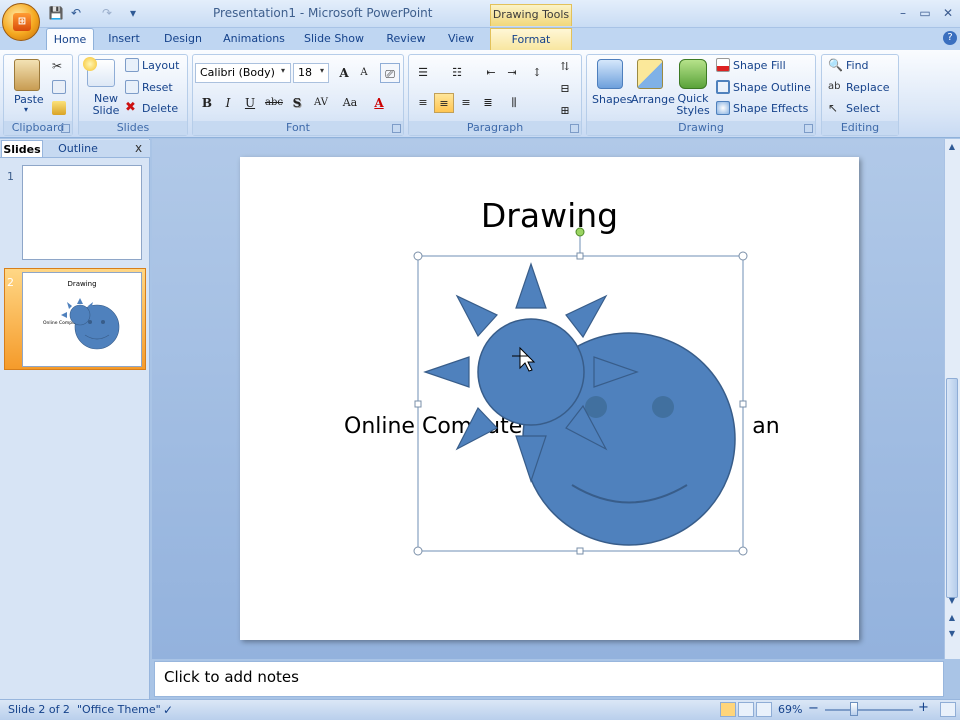  I want to click on slide-thumbnail-2: Drawing Online Computer ... an, so click(82, 319).